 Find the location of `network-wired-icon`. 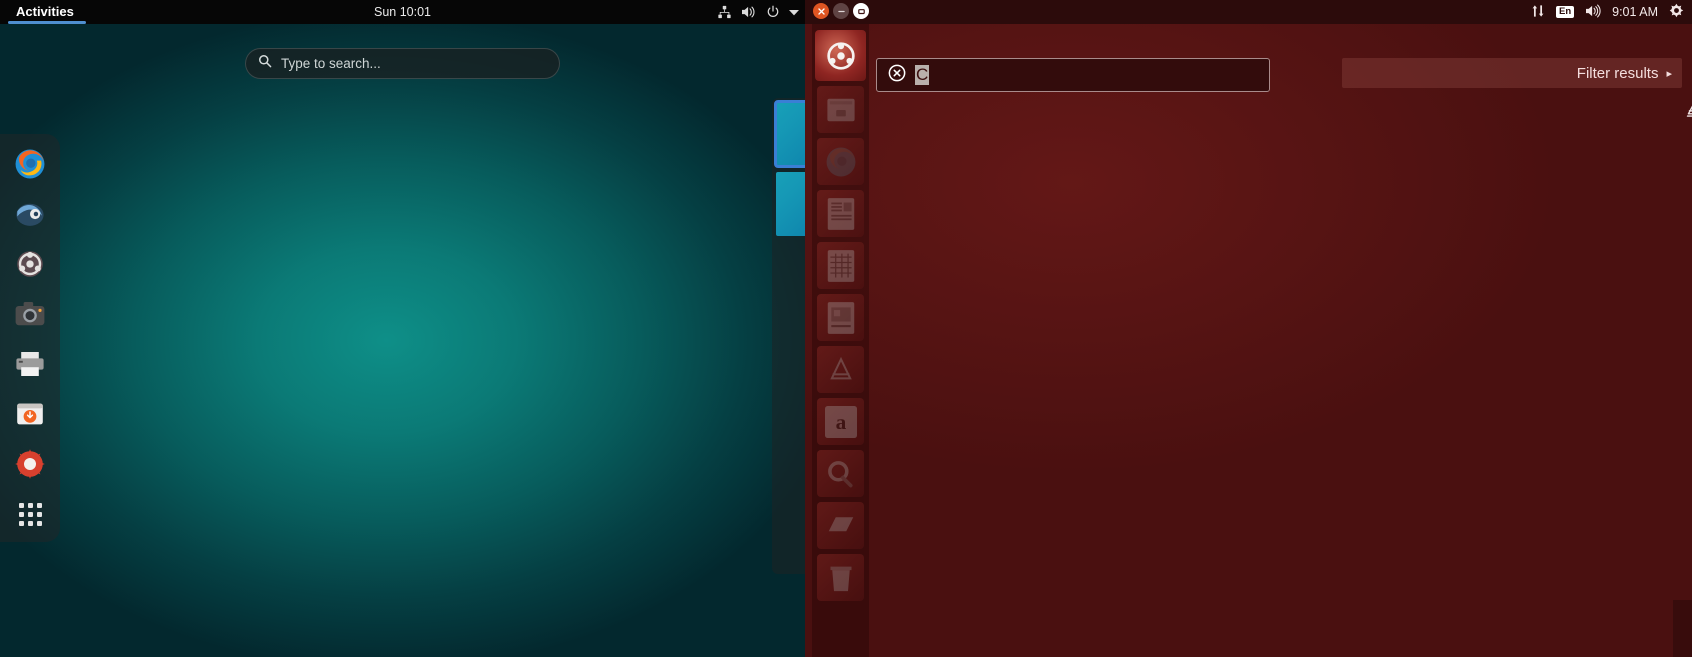

network-wired-icon is located at coordinates (724, 12).